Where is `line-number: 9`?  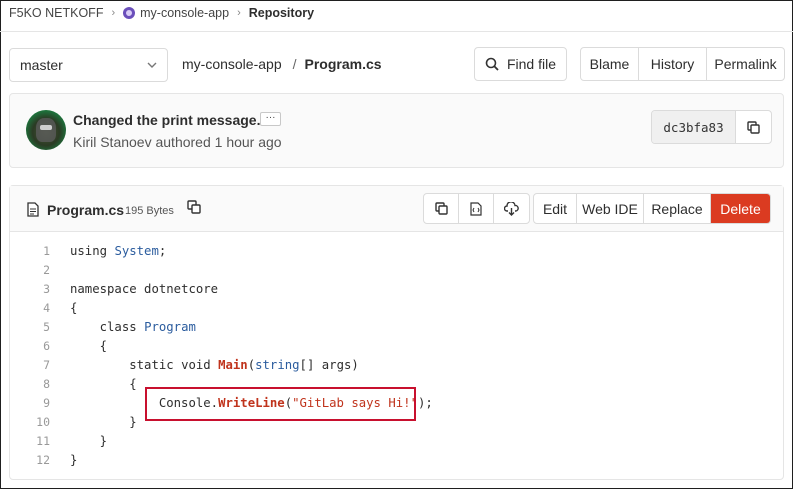 line-number: 9 is located at coordinates (30, 403).